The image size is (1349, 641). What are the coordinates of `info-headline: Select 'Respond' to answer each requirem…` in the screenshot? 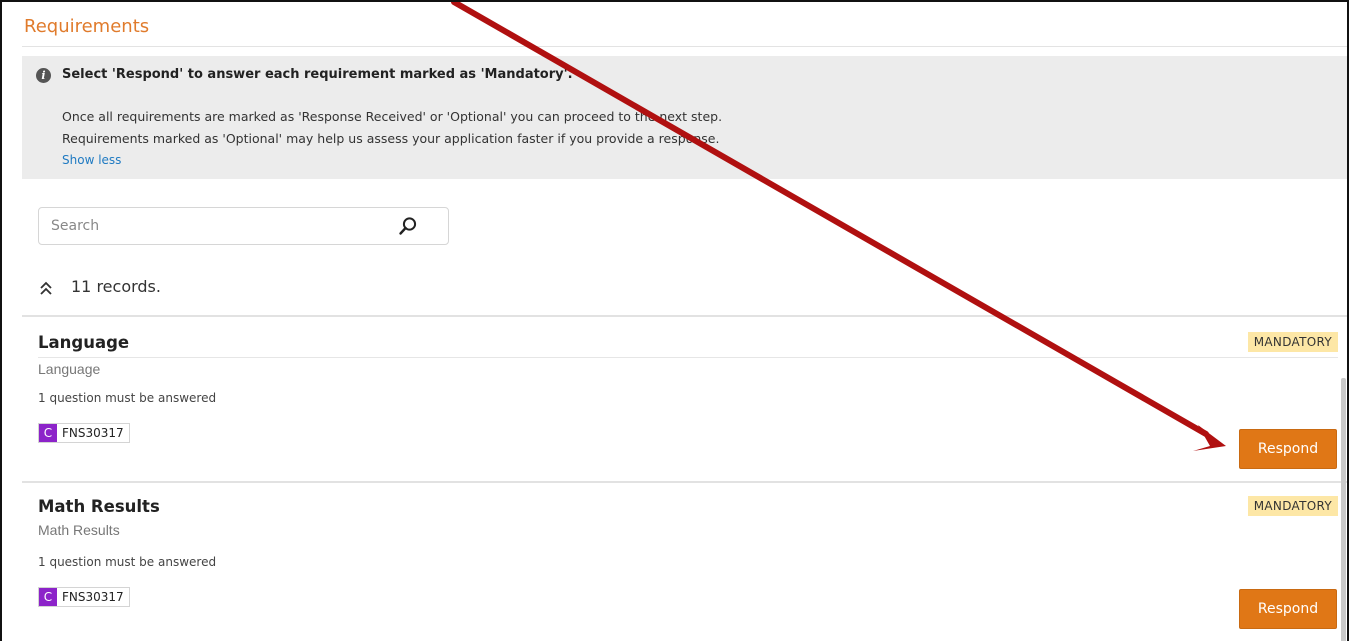 It's located at (317, 74).